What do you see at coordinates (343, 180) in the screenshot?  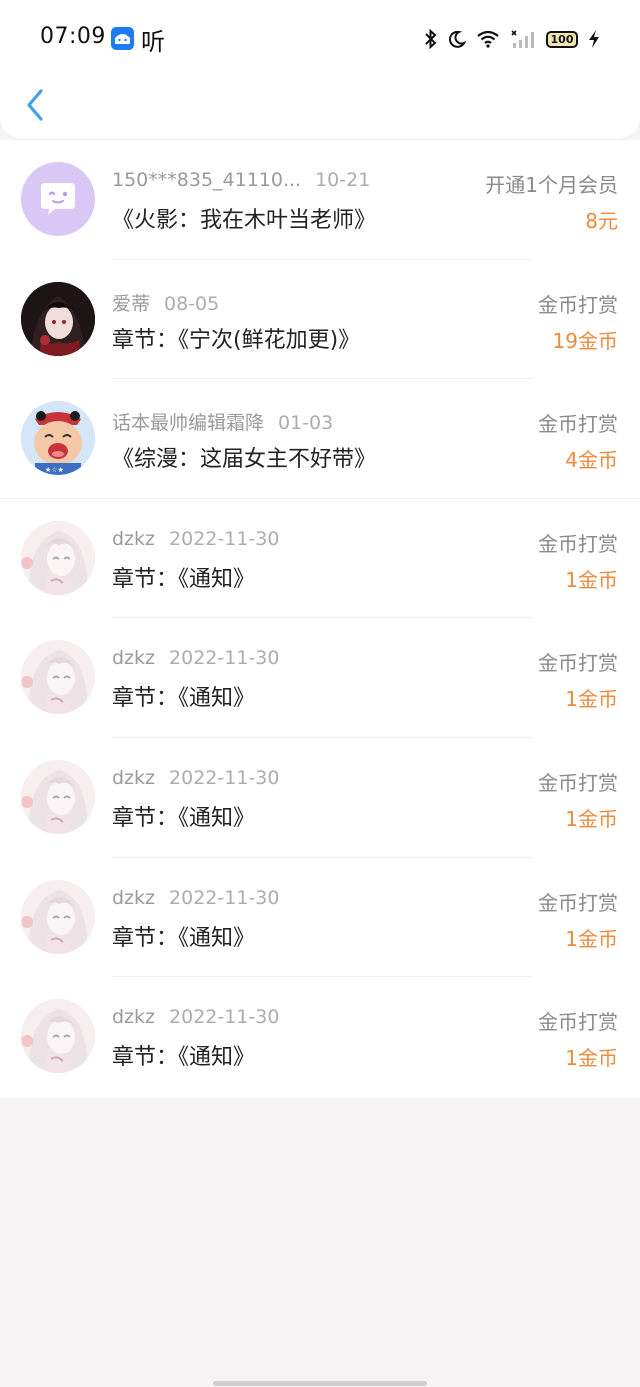 I see `record-date: 10-21` at bounding box center [343, 180].